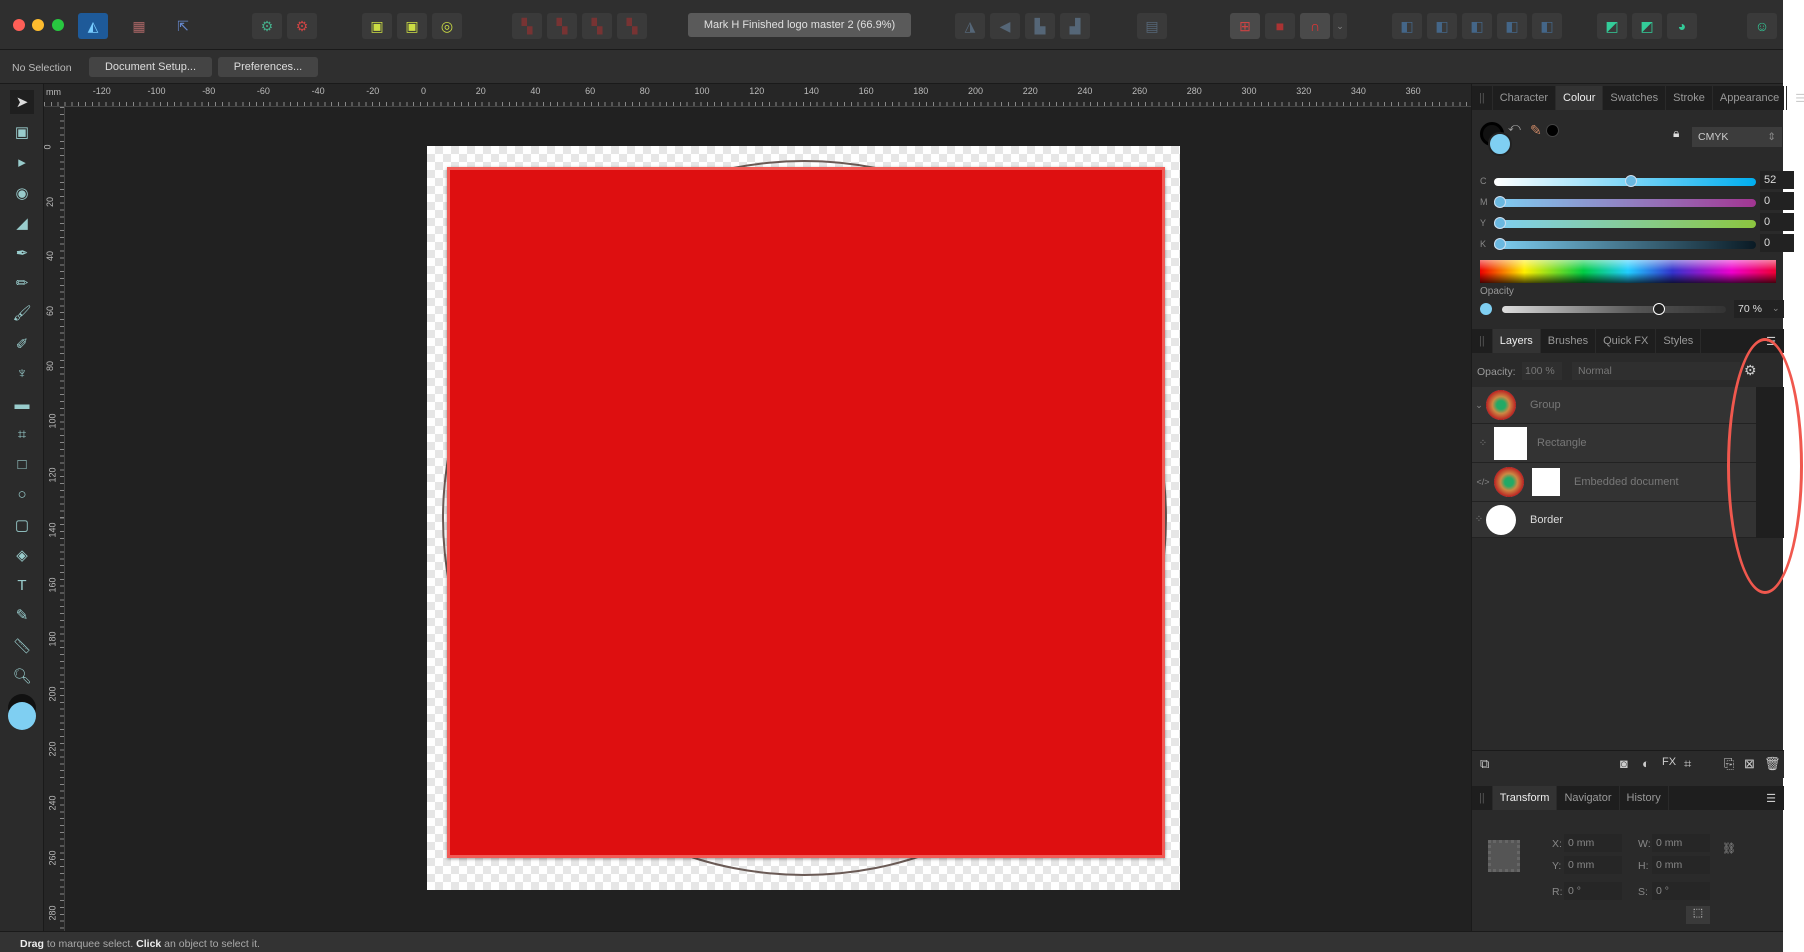 The width and height of the screenshot is (1804, 952). What do you see at coordinates (1280, 26) in the screenshot?
I see `snap-pixel-icon: ■` at bounding box center [1280, 26].